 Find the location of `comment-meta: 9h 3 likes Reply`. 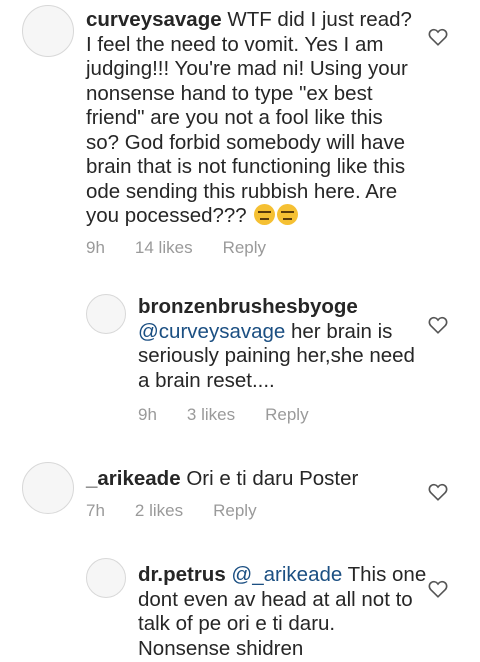

comment-meta: 9h 3 likes Reply is located at coordinates (235, 415).